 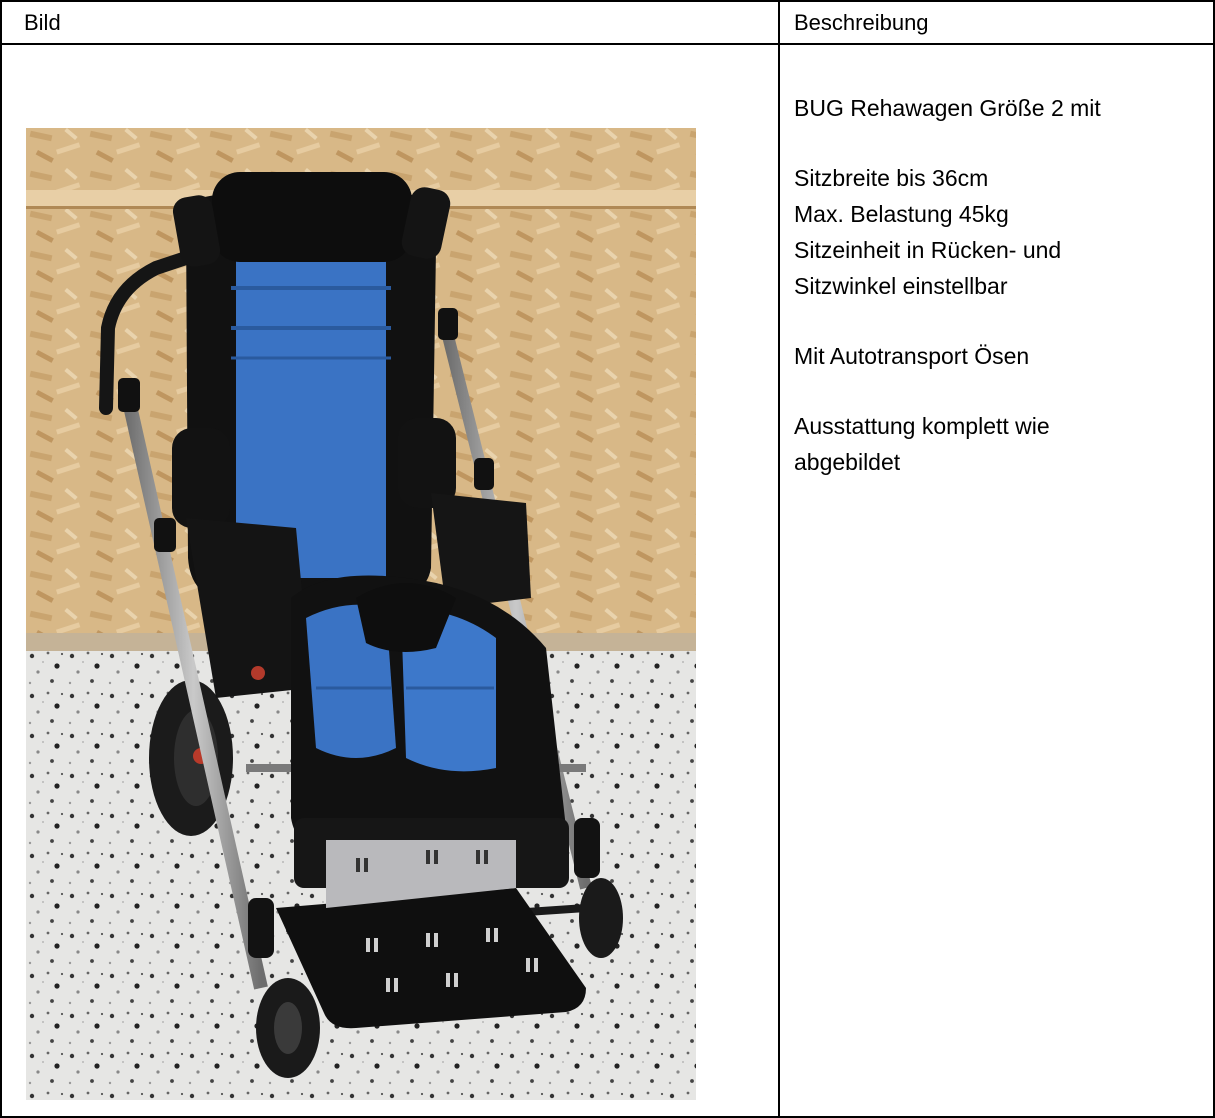 What do you see at coordinates (847, 462) in the screenshot?
I see `equipment-line2: abgebildet` at bounding box center [847, 462].